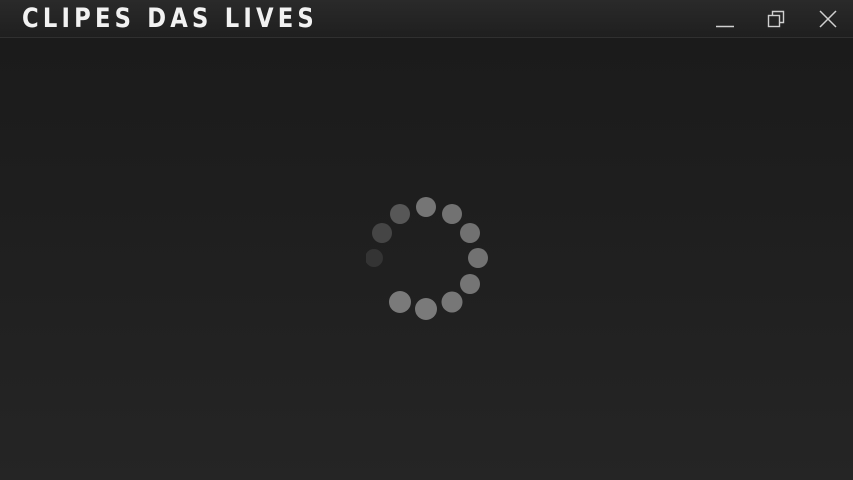 This screenshot has width=853, height=480. I want to click on minimize-icon, so click(725, 26).